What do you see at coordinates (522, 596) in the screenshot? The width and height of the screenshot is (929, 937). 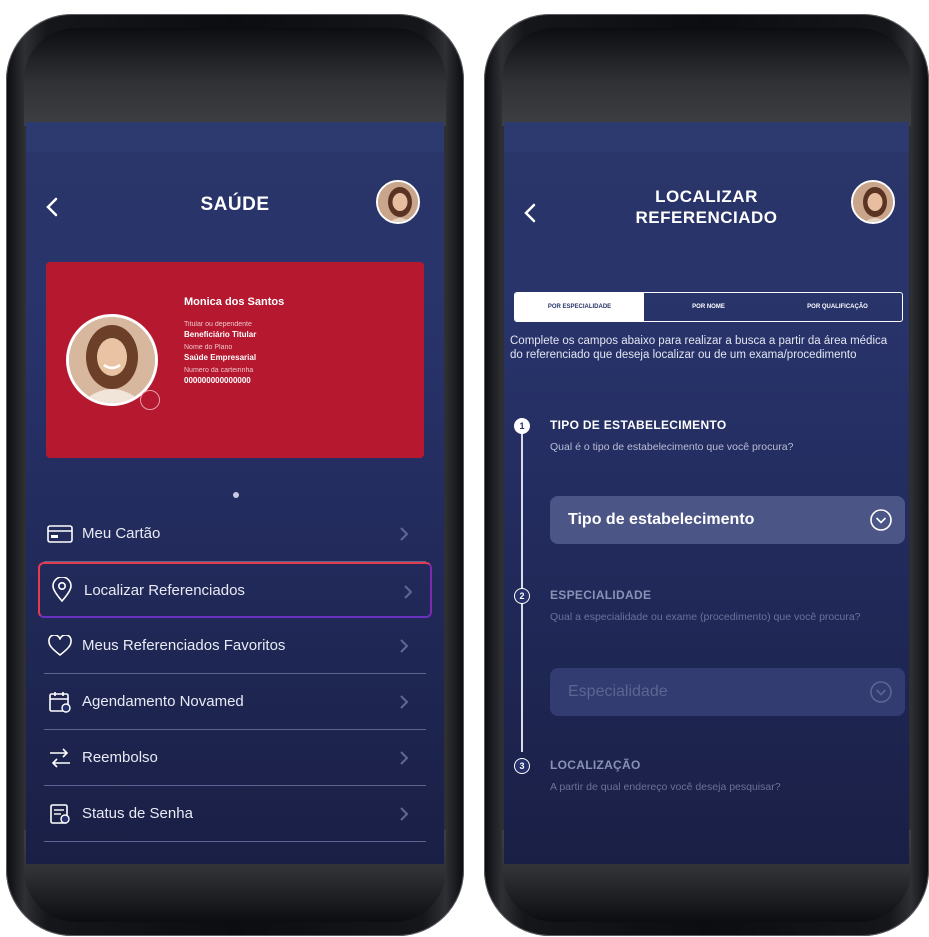 I see `step-number-2: 2` at bounding box center [522, 596].